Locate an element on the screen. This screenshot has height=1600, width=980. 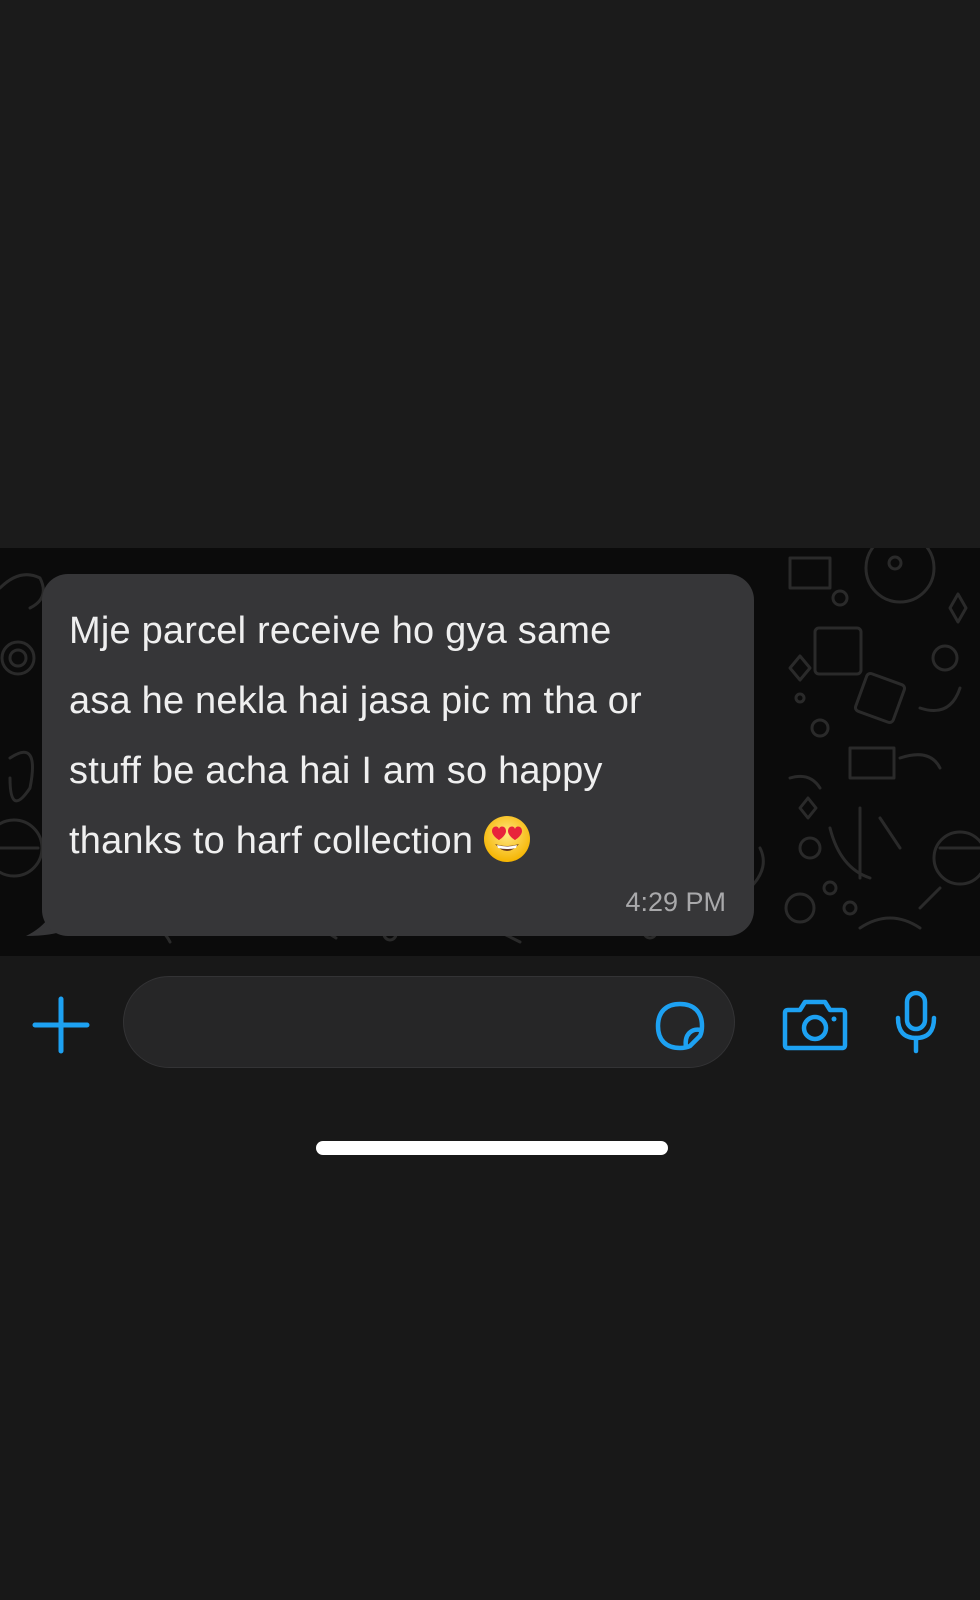
sticker-icon is located at coordinates (680, 1026).